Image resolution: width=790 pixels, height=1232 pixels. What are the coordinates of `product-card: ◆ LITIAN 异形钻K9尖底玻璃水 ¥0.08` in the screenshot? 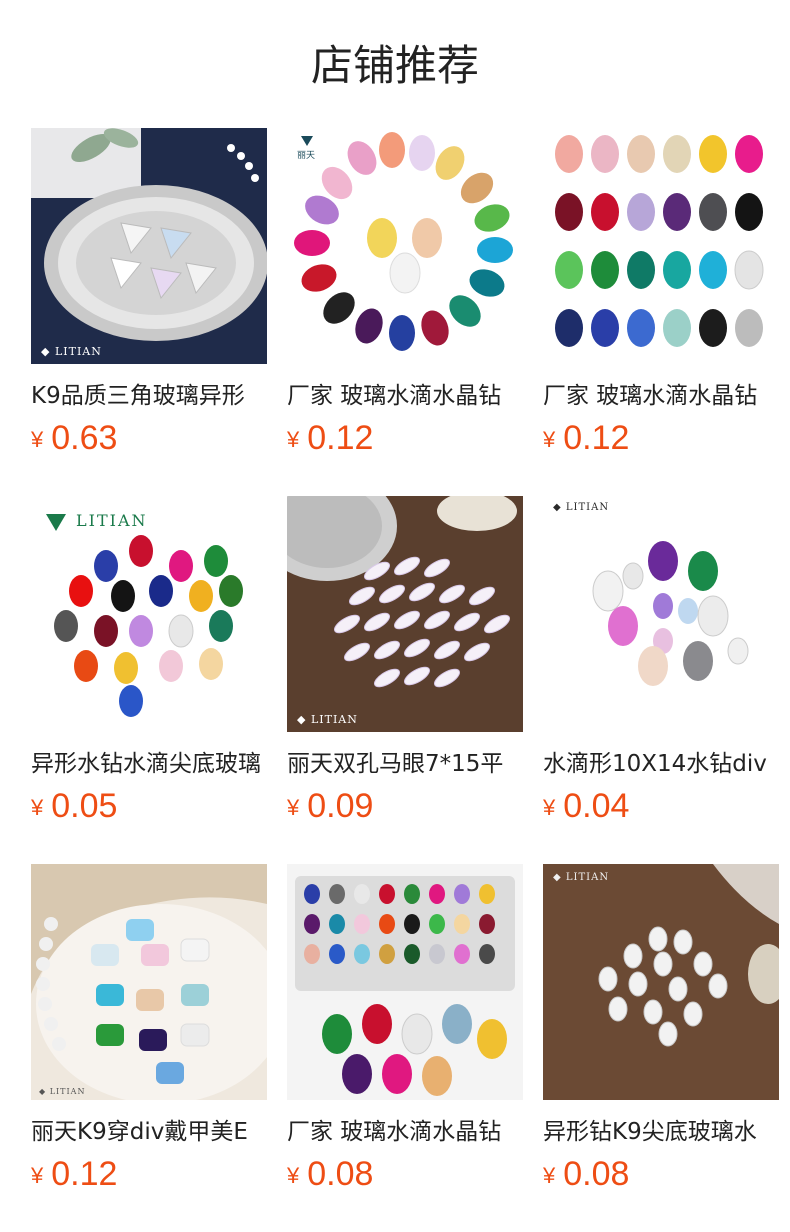 It's located at (661, 1034).